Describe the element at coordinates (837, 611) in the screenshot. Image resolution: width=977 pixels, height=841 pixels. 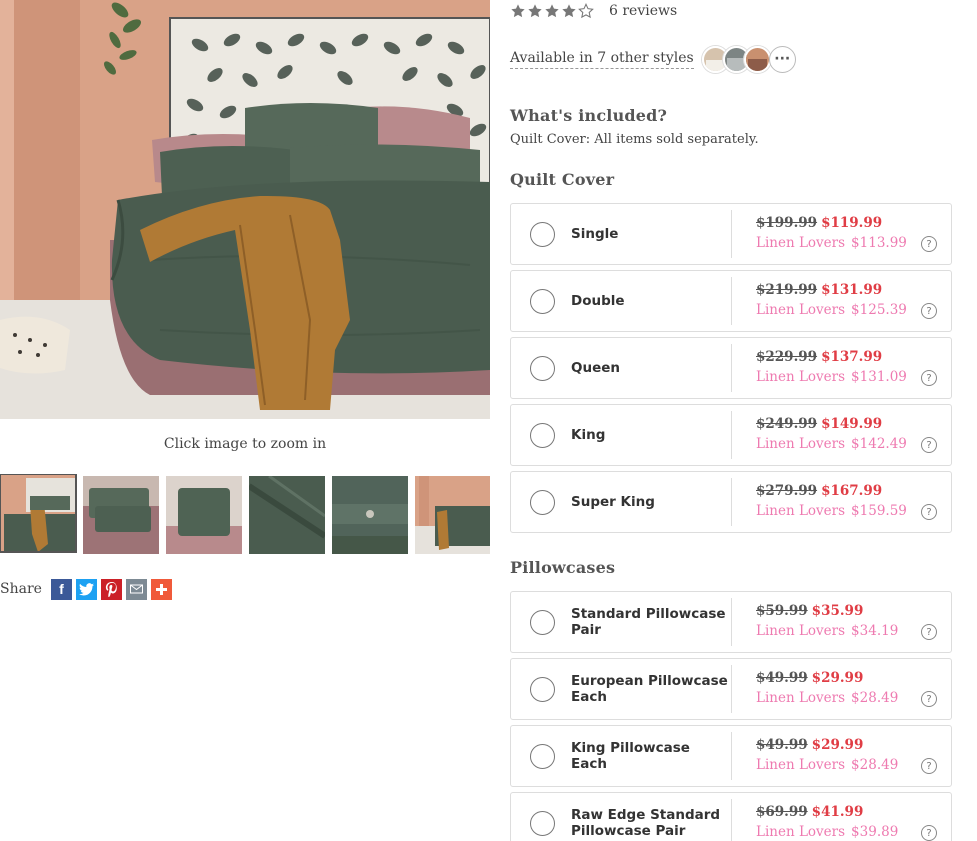
I see `sale-price: $35.99` at that location.